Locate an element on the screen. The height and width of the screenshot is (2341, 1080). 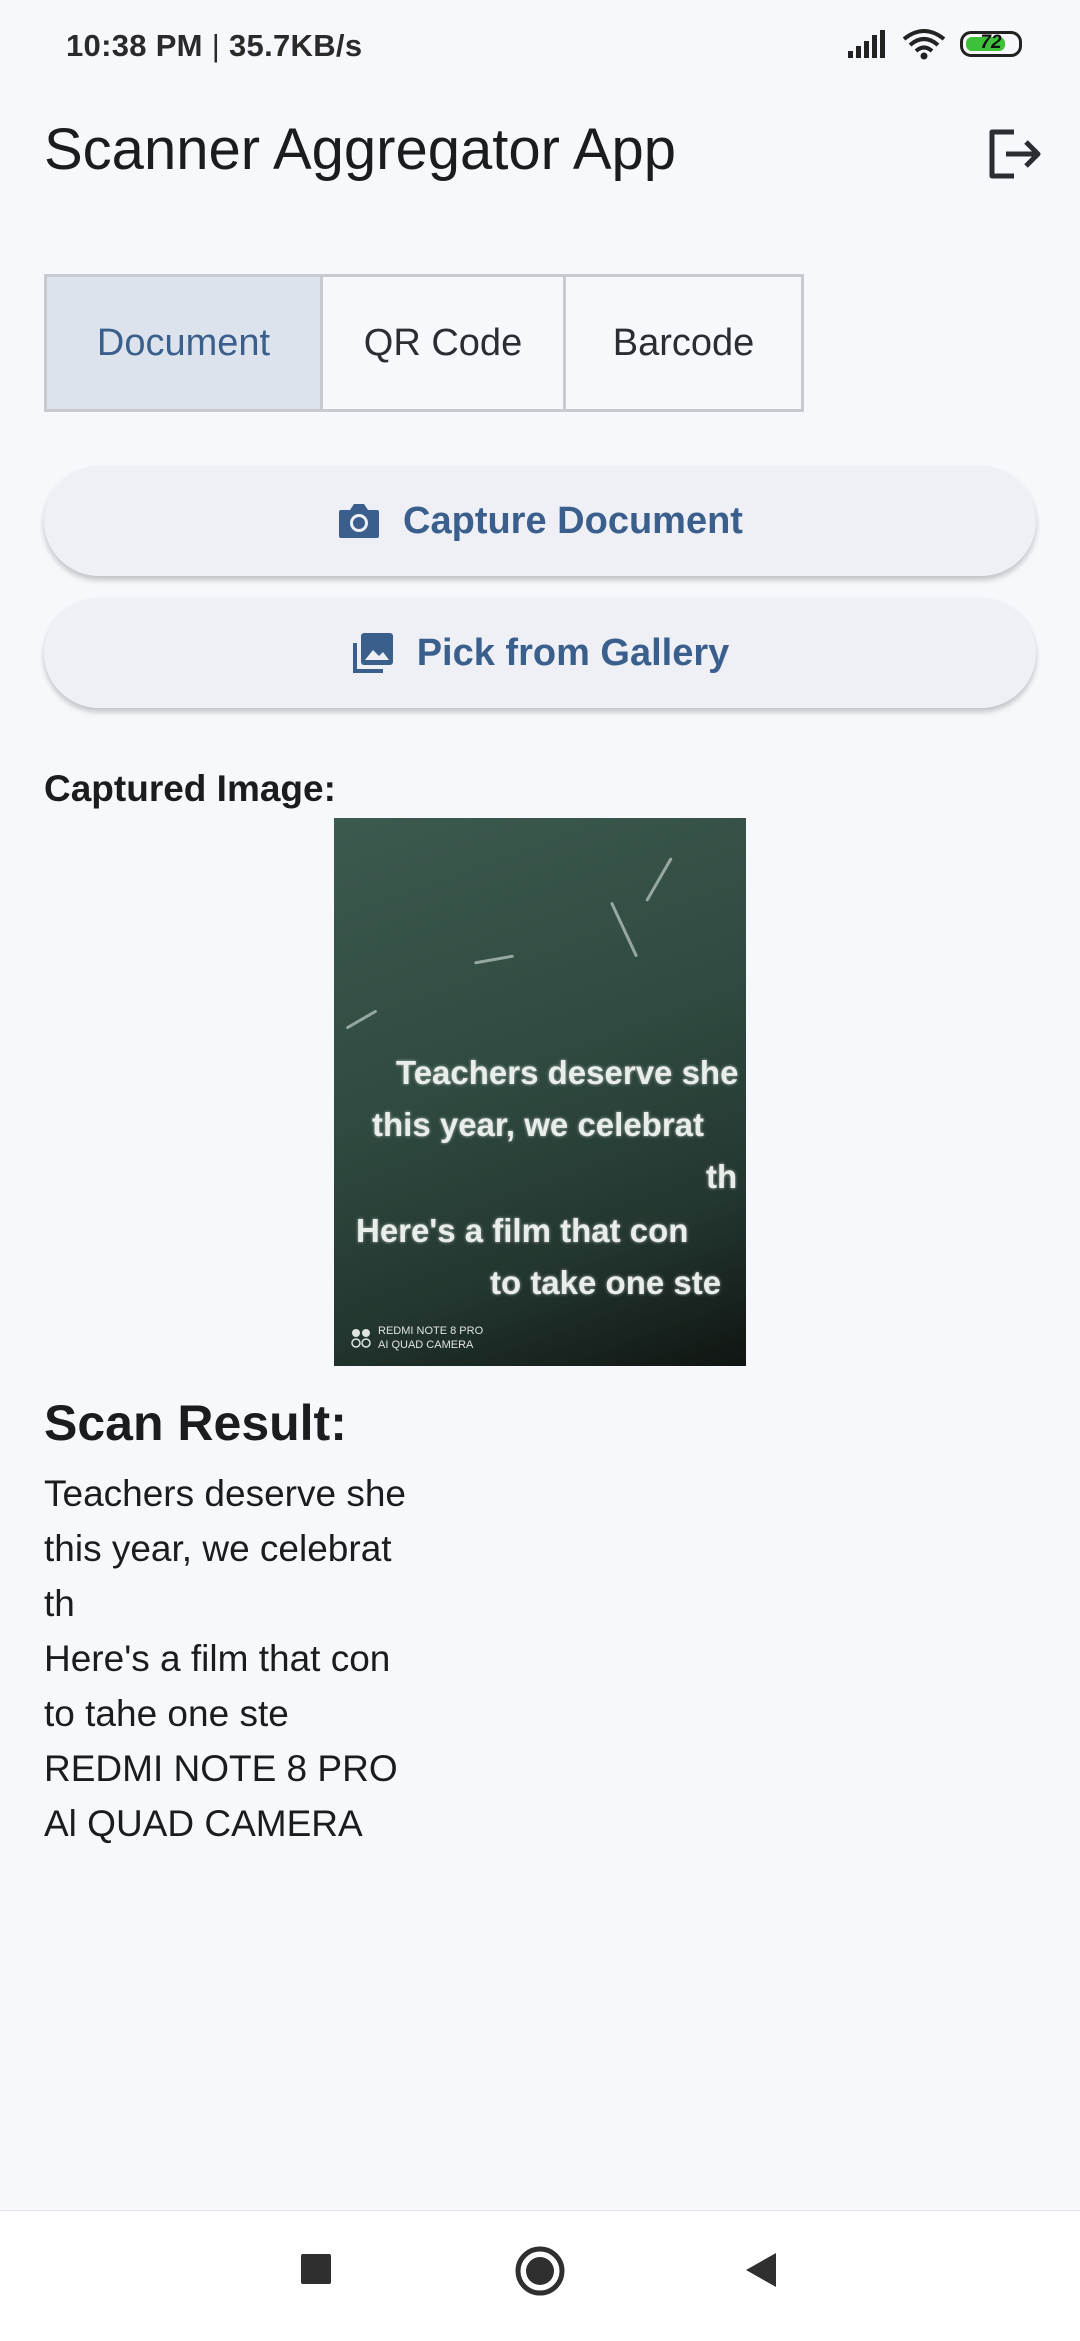
wifi-icon is located at coordinates (924, 44).